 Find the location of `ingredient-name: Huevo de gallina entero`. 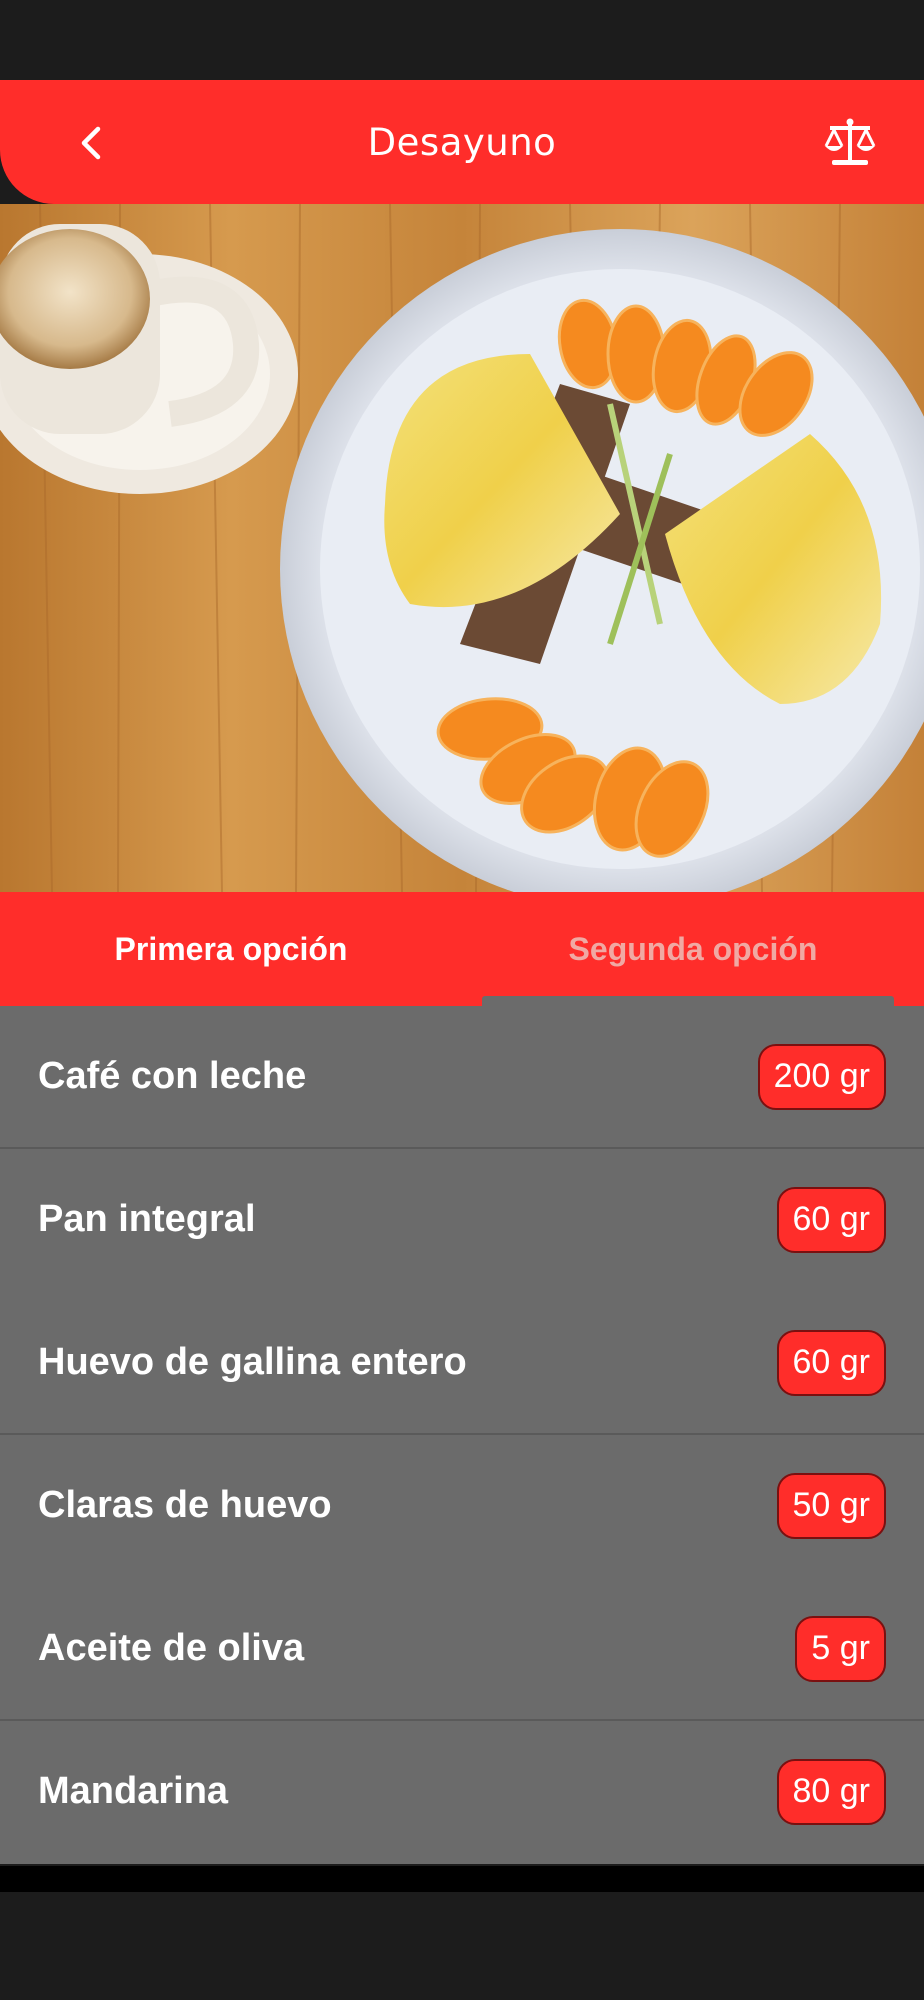

ingredient-name: Huevo de gallina entero is located at coordinates (252, 1362).